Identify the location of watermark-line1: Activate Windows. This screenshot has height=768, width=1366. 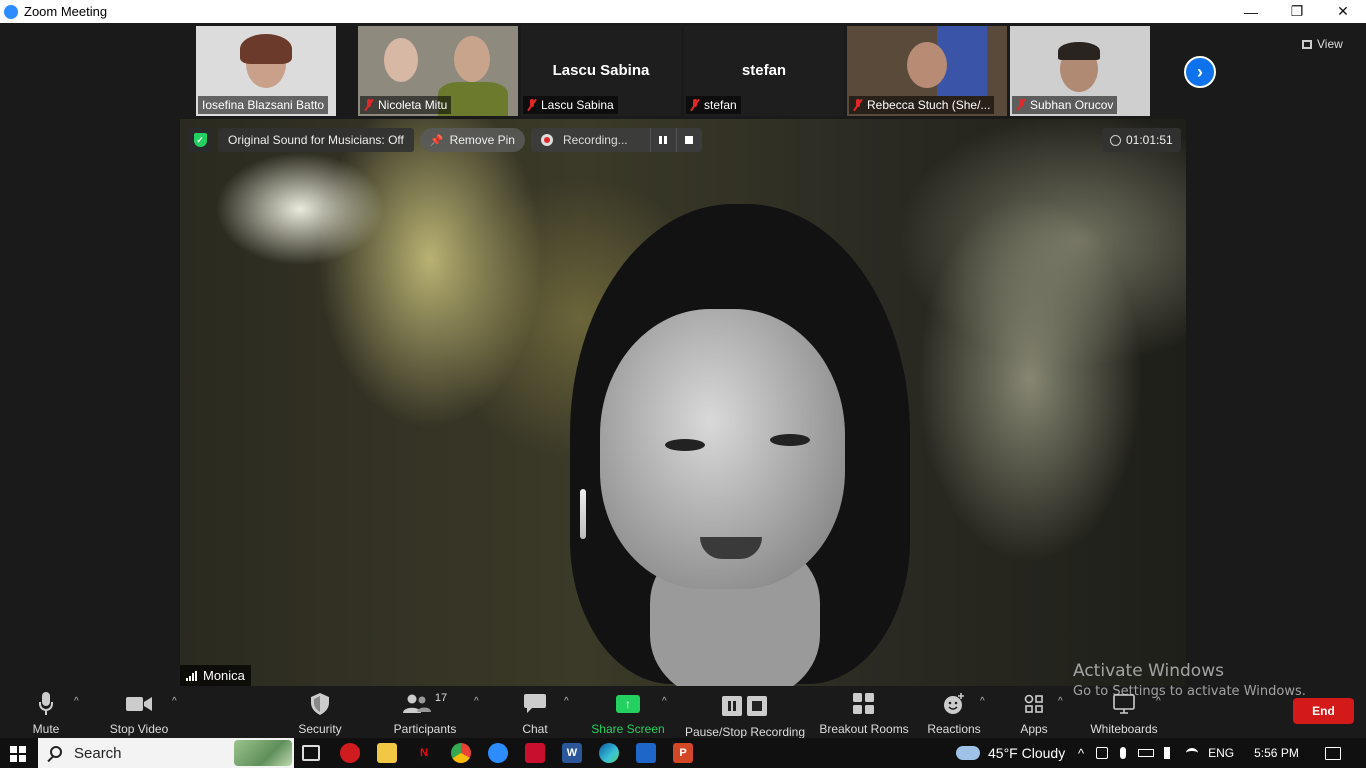
(1148, 671).